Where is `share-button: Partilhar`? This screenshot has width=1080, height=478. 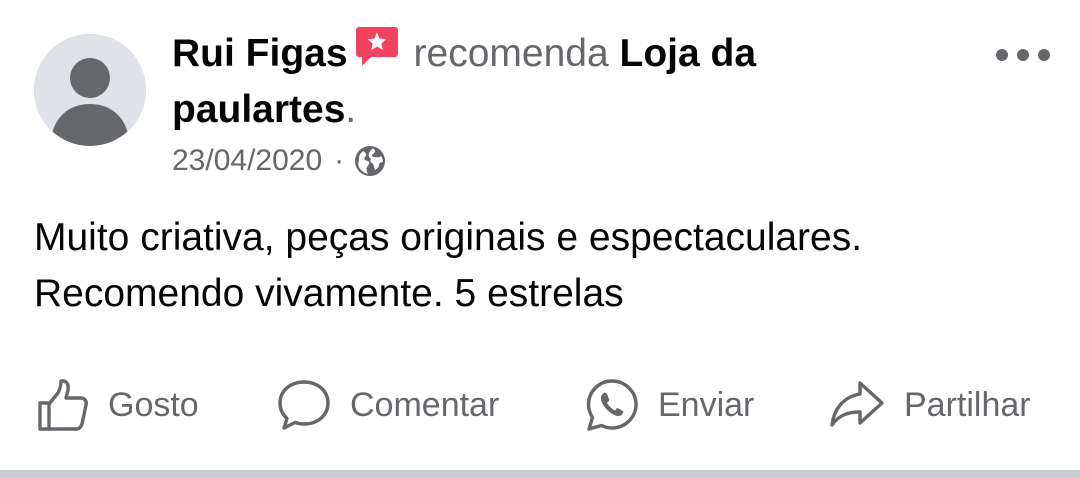
share-button: Partilhar is located at coordinates (929, 405).